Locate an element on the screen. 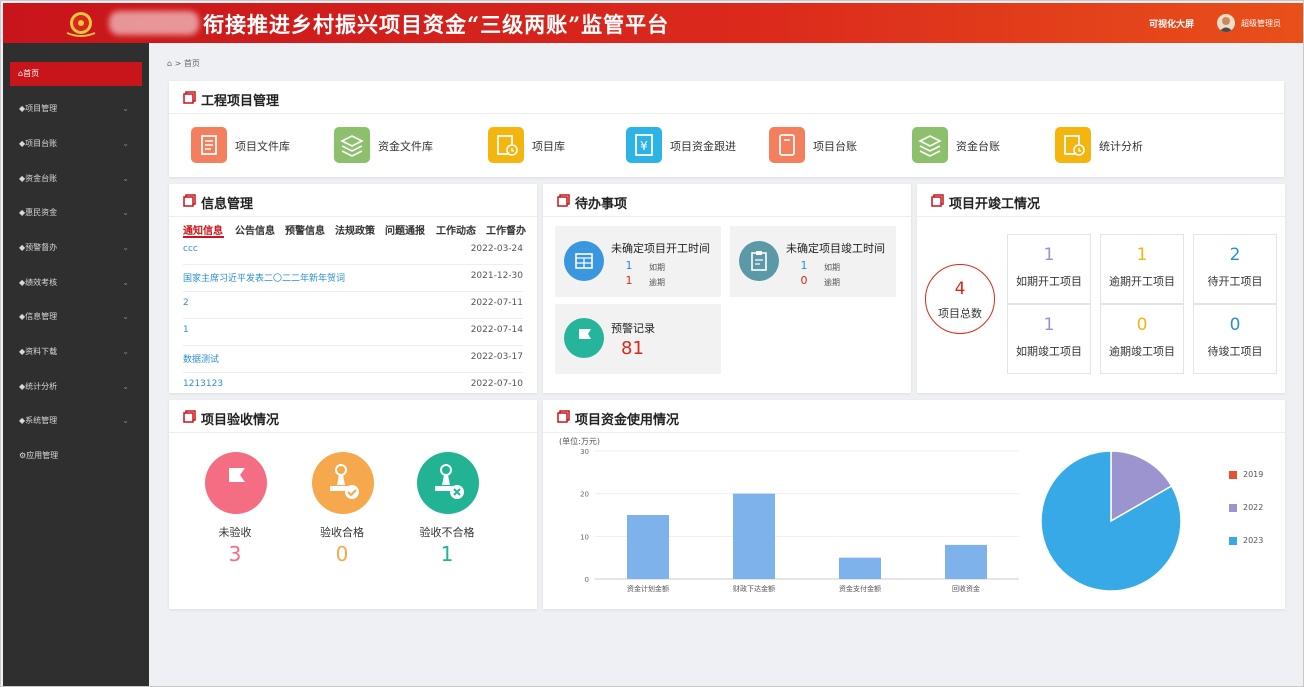 The height and width of the screenshot is (687, 1304). notice-date: 2022-03-17 is located at coordinates (496, 357).